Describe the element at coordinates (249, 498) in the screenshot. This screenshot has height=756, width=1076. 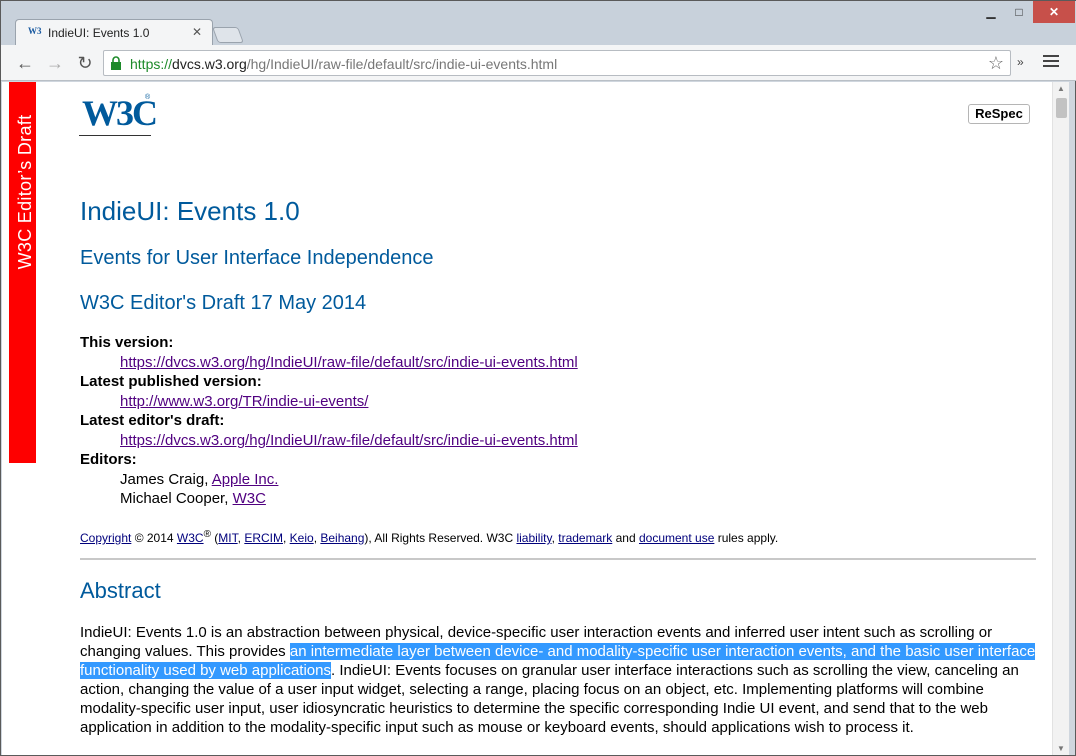
I see `editor-2-org-link: W3C` at that location.